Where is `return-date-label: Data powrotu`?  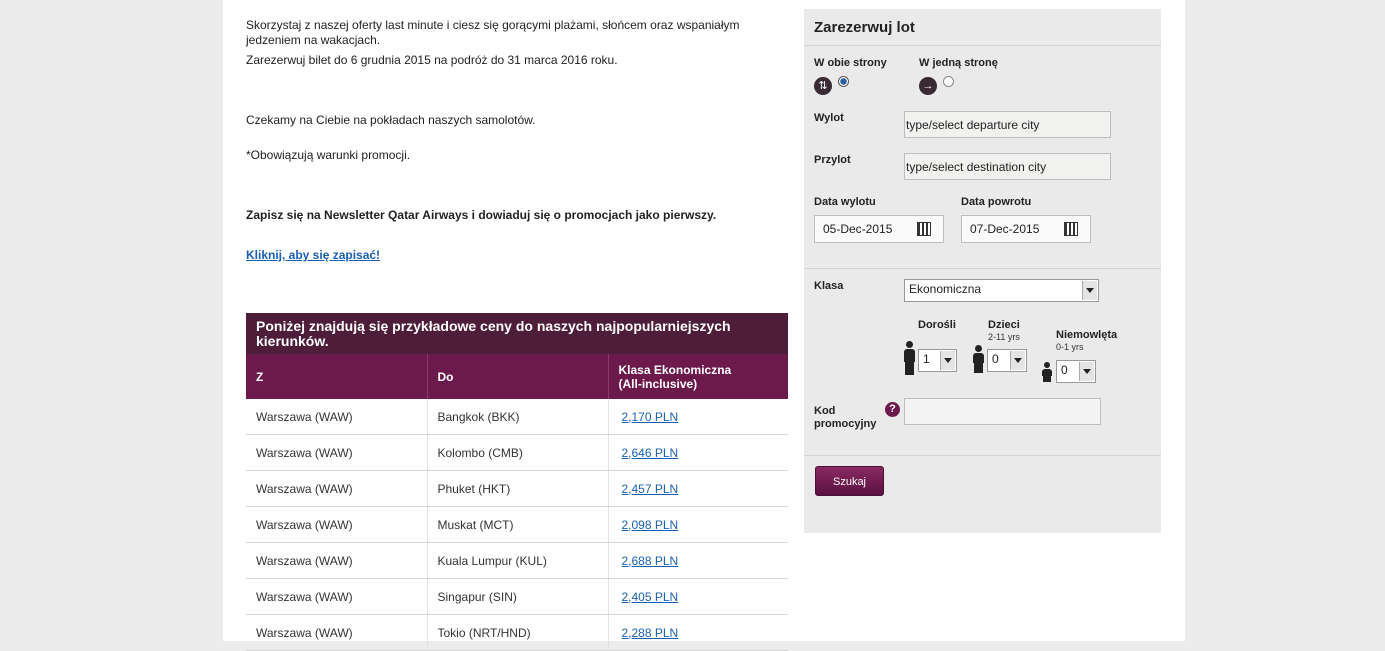 return-date-label: Data powrotu is located at coordinates (996, 202).